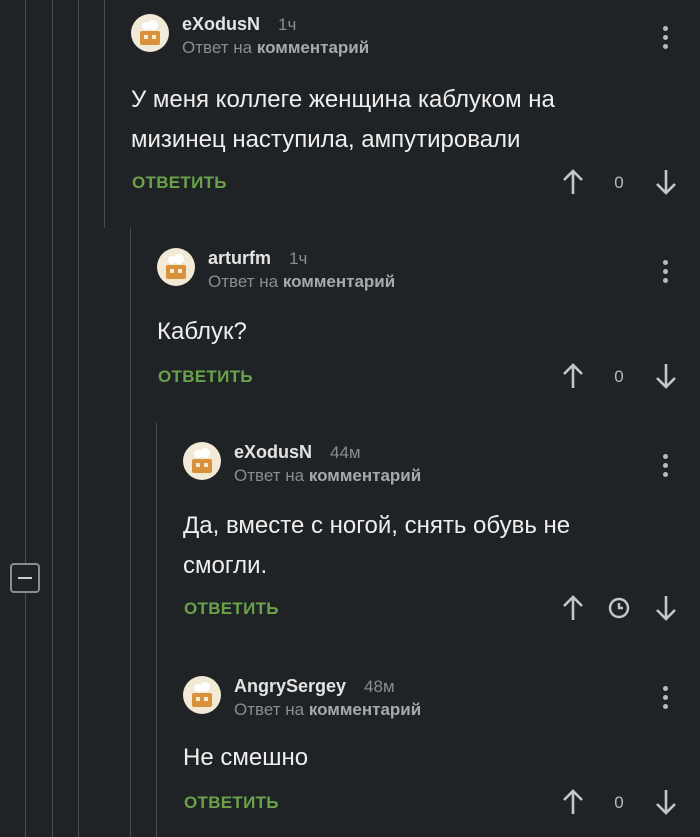  I want to click on collapse-thread-button, so click(25, 578).